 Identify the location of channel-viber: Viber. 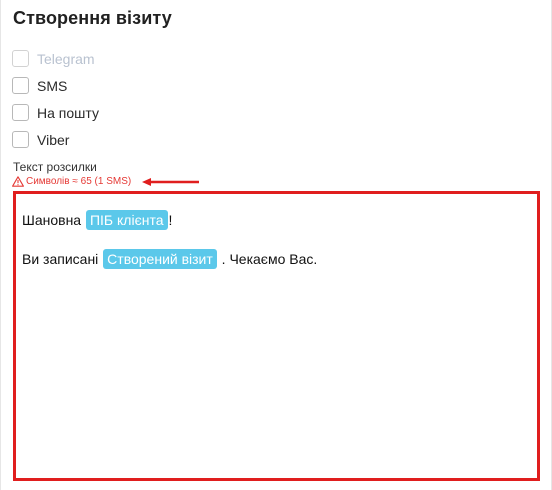
(55, 139).